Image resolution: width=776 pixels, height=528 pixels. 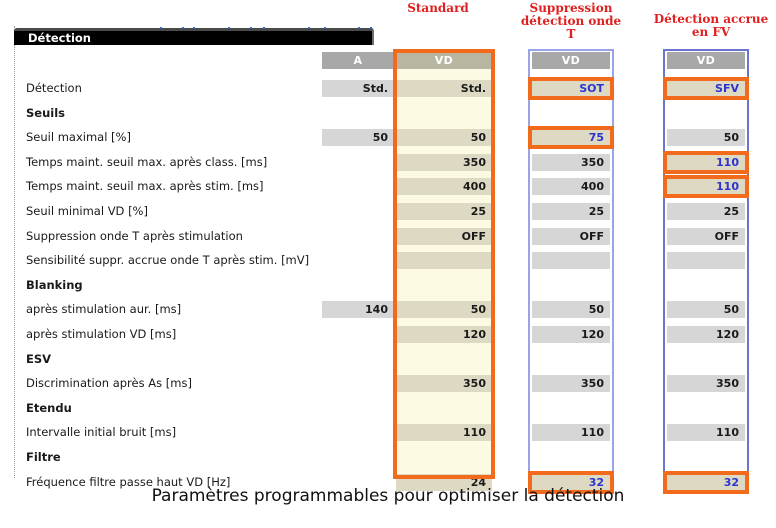 I want to click on cell-vd_sot, so click(x=571, y=261).